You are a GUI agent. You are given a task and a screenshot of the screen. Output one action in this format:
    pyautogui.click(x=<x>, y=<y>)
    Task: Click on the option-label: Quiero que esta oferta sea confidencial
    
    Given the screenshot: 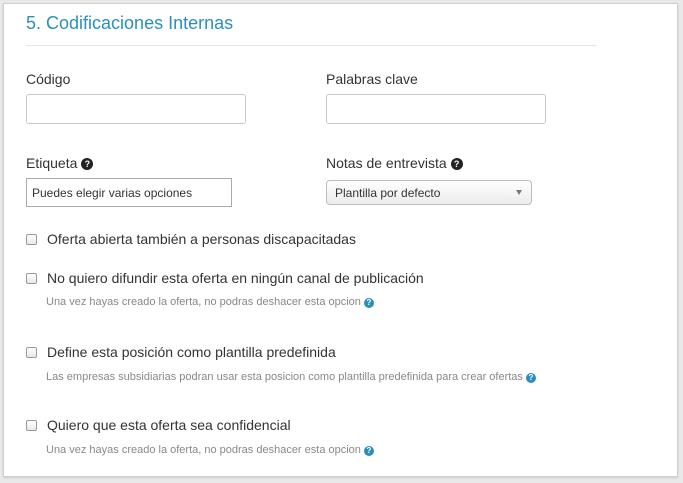 What is the action you would take?
    pyautogui.click(x=169, y=425)
    